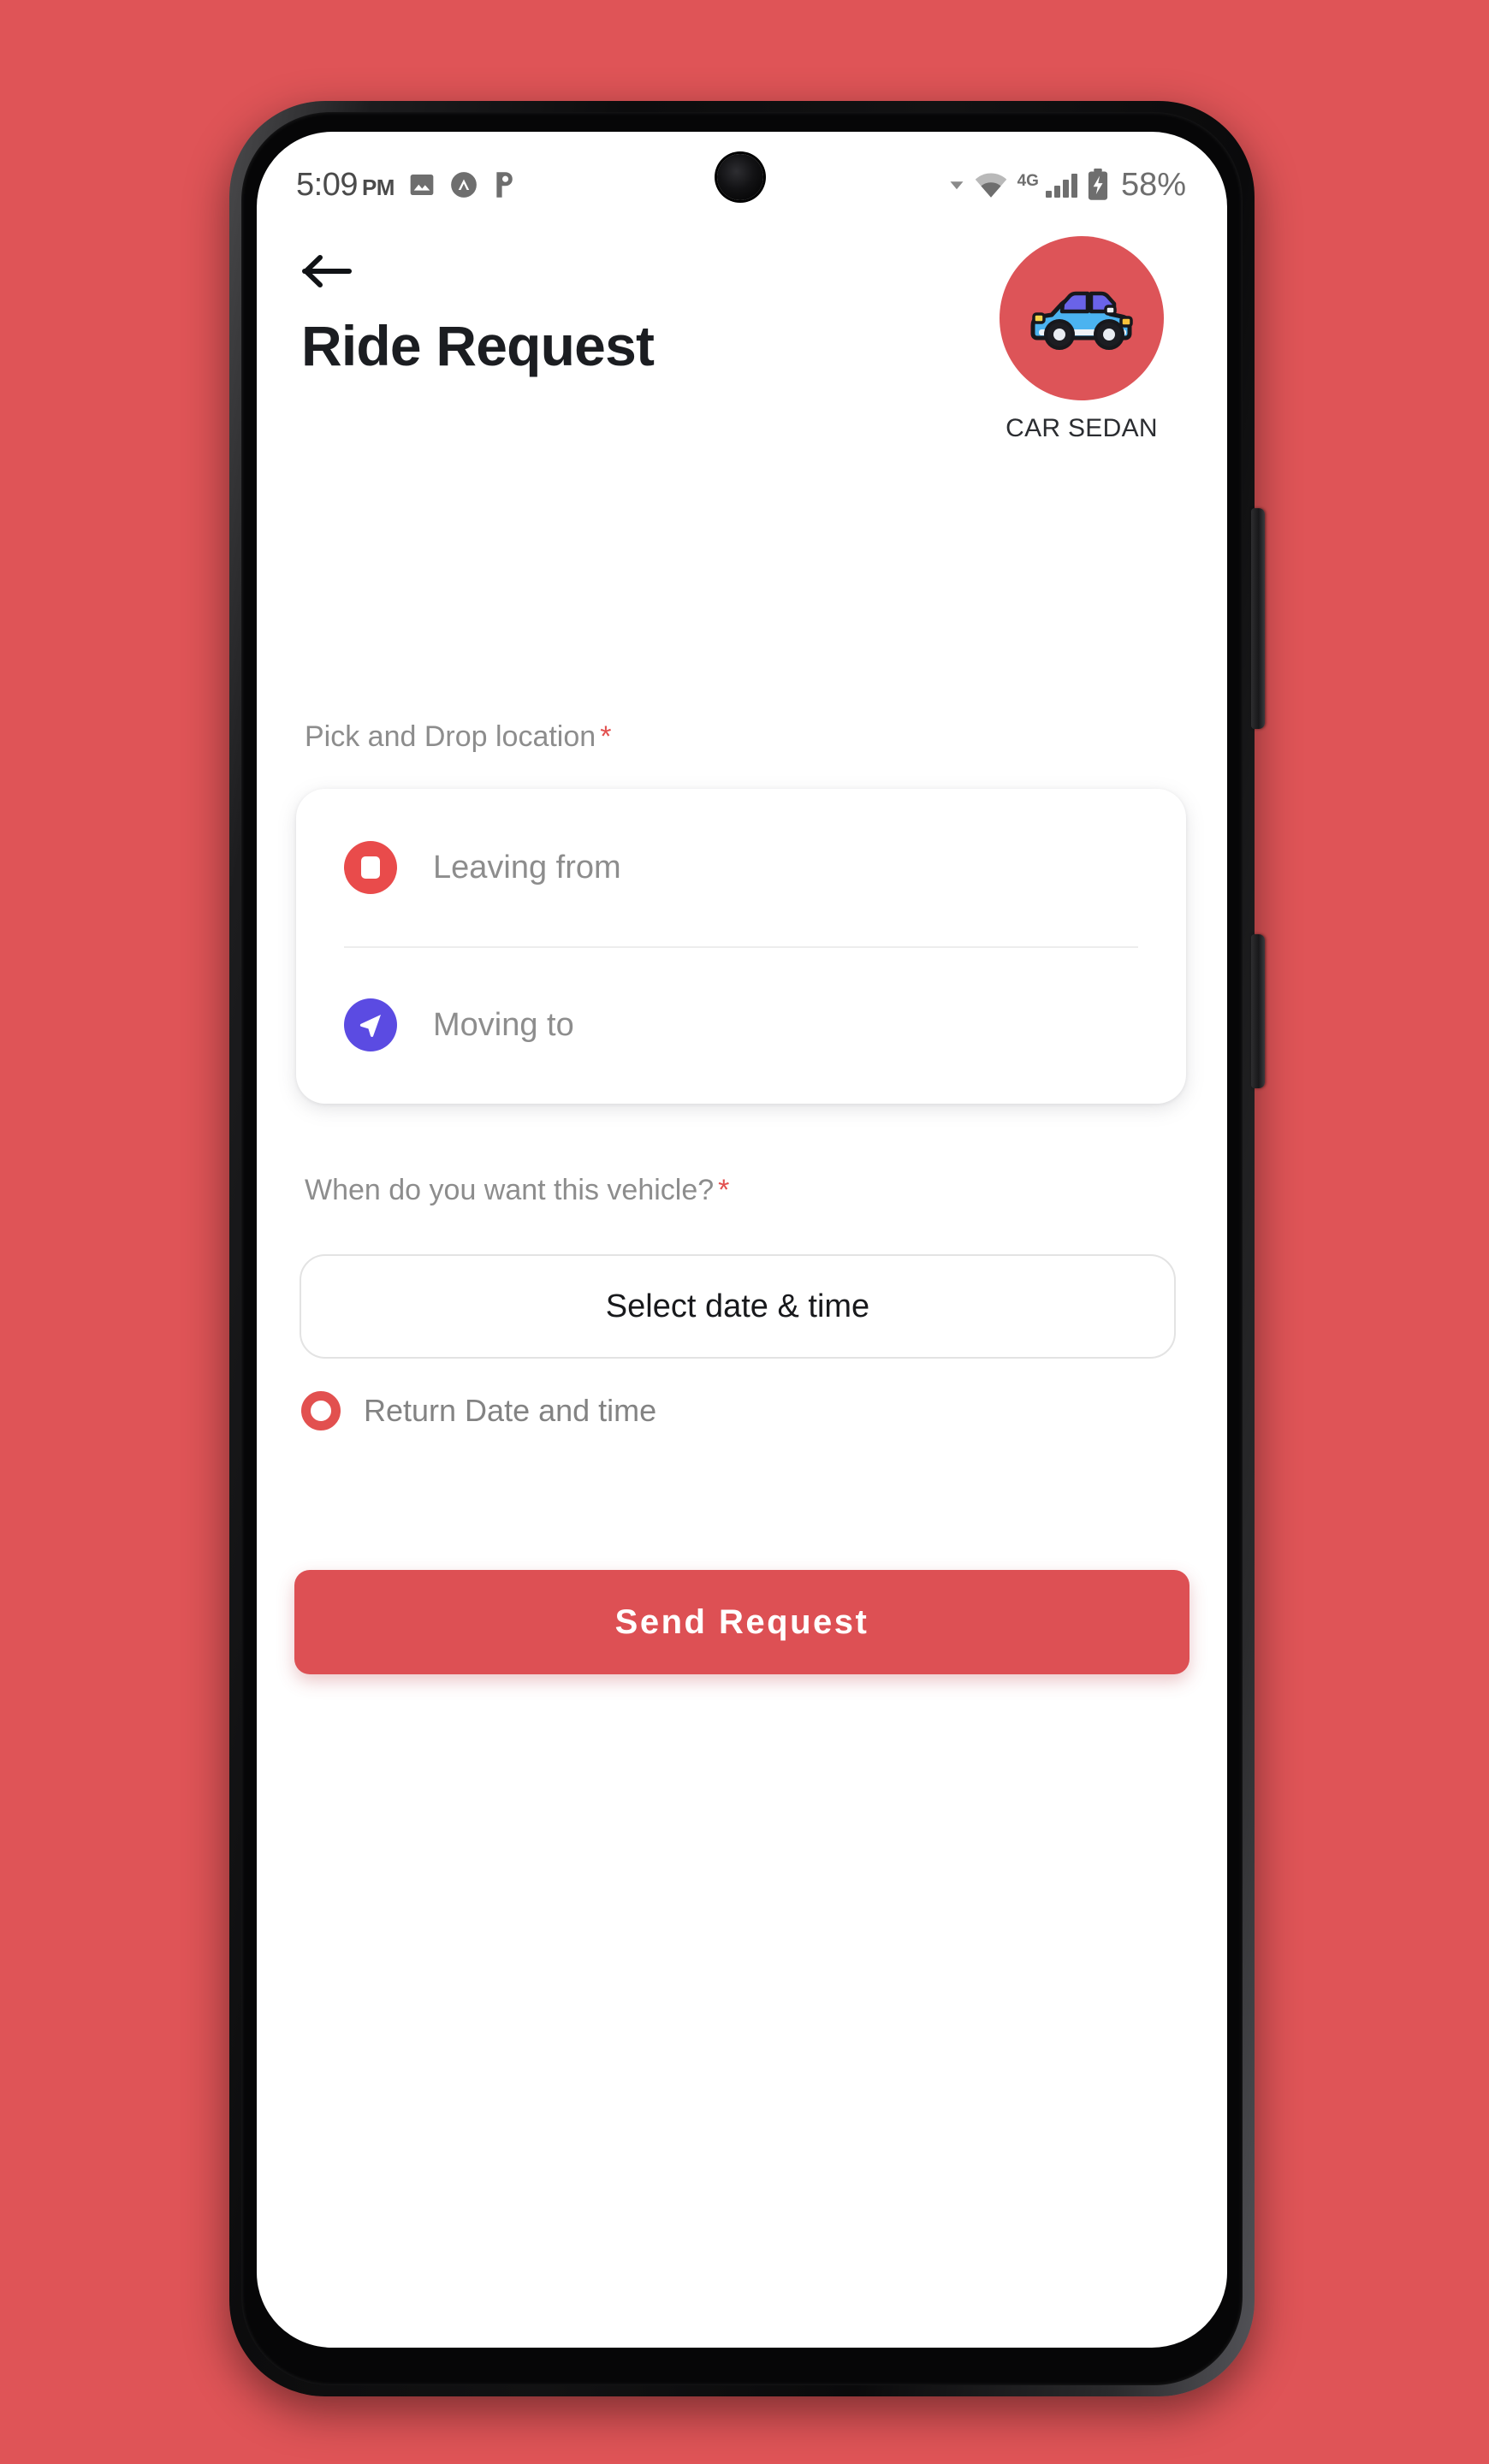 The height and width of the screenshot is (2464, 1489). Describe the element at coordinates (1258, 1011) in the screenshot. I see `power-button` at that location.